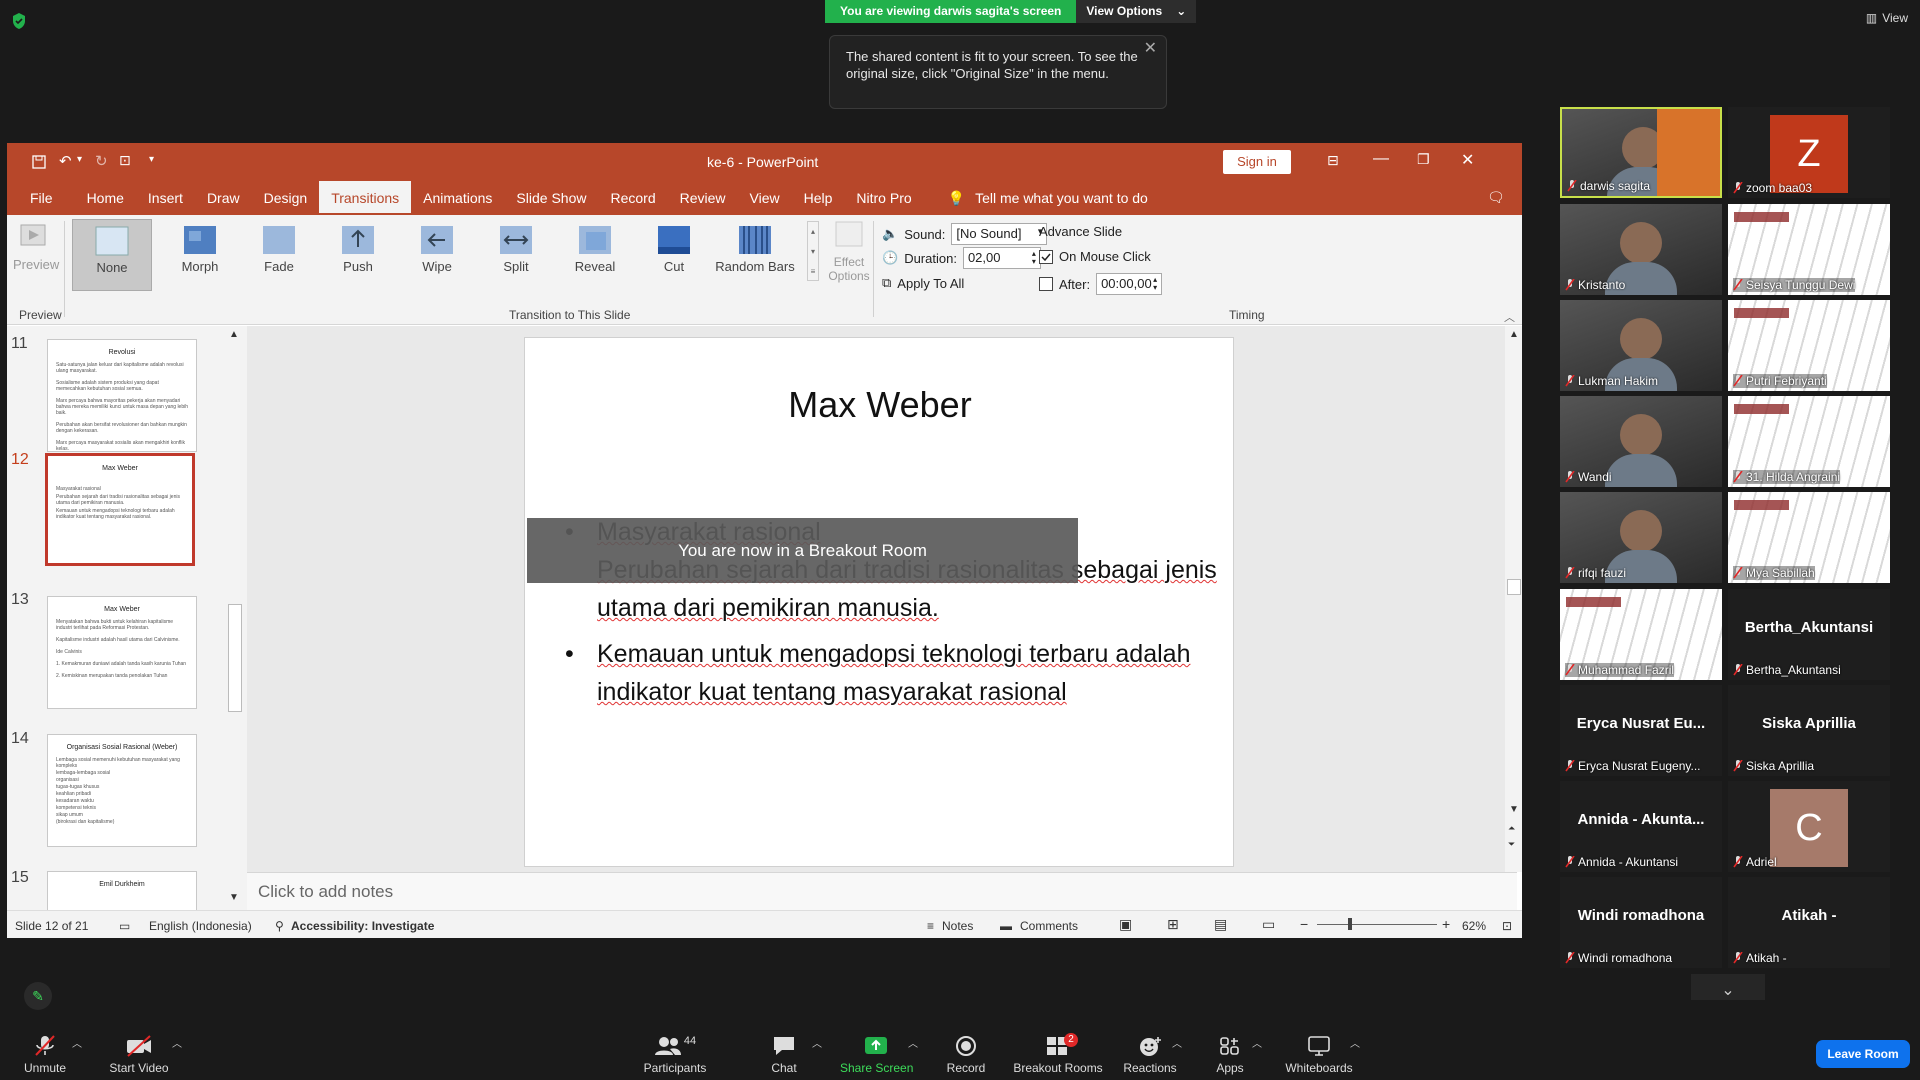 This screenshot has width=1920, height=1080. Describe the element at coordinates (286, 198) in the screenshot. I see `tab-design: Design` at that location.